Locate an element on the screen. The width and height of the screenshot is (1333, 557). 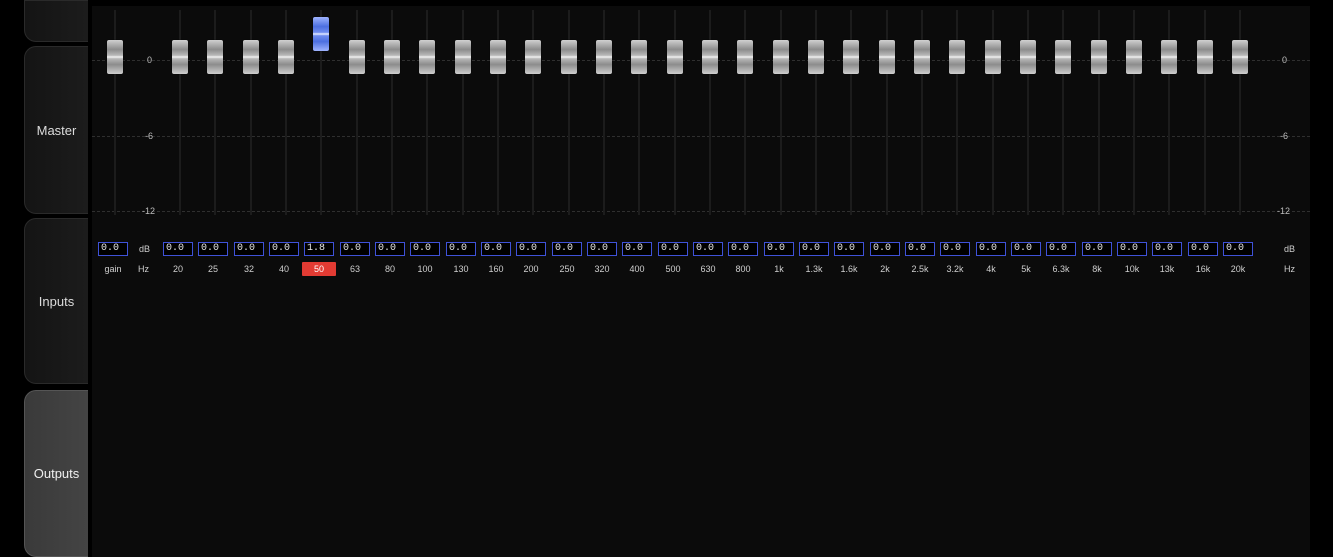
band-frequency-label: 13k is located at coordinates (1167, 269).